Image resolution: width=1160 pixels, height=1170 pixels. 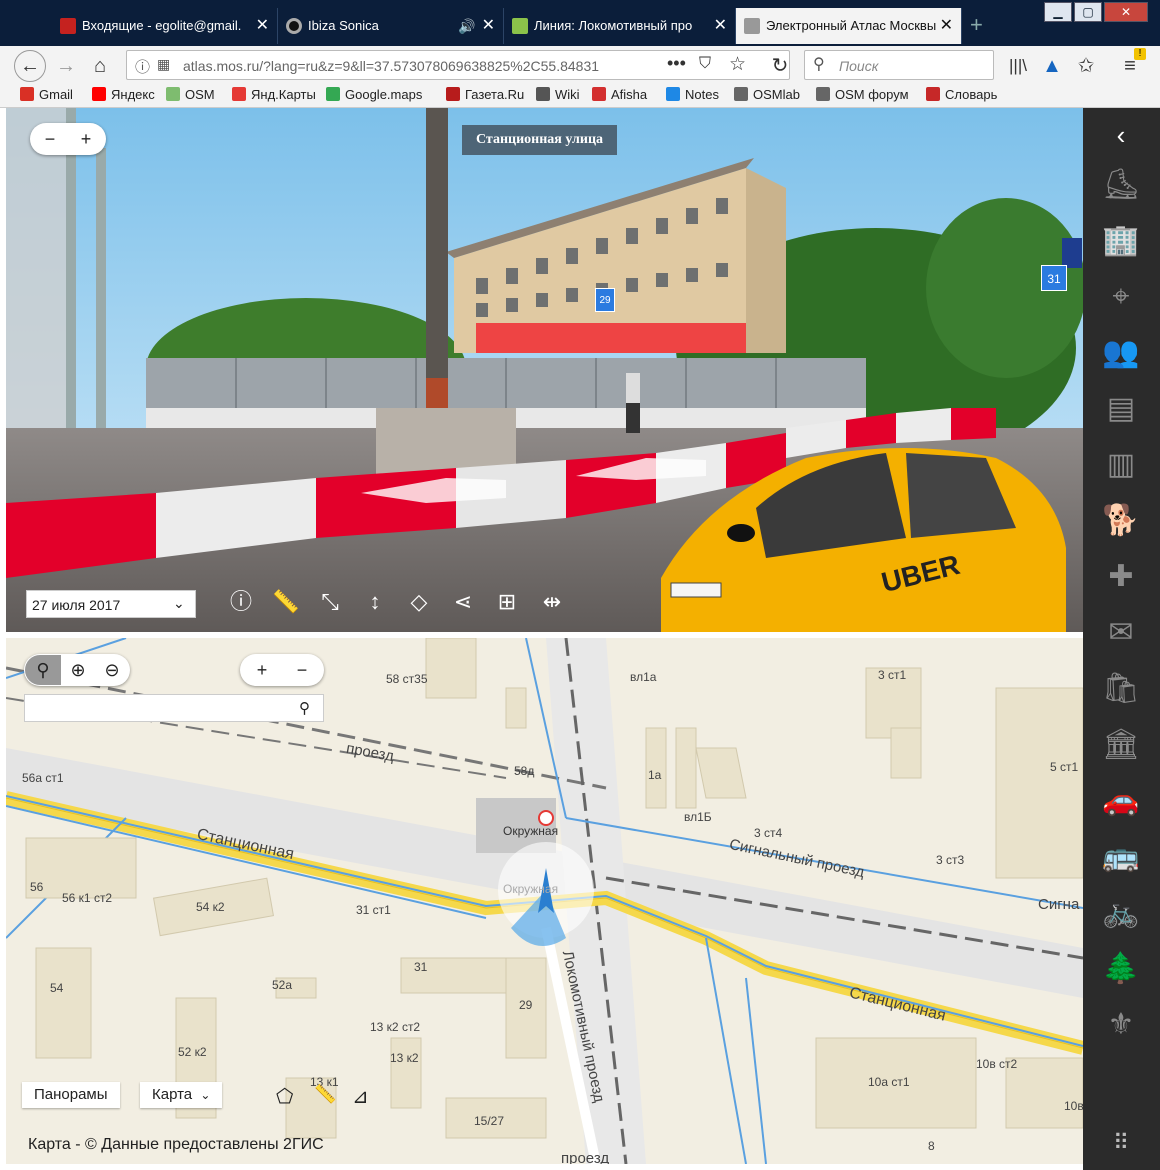 I want to click on bookmark-item: Словарь, so click(x=961, y=94).